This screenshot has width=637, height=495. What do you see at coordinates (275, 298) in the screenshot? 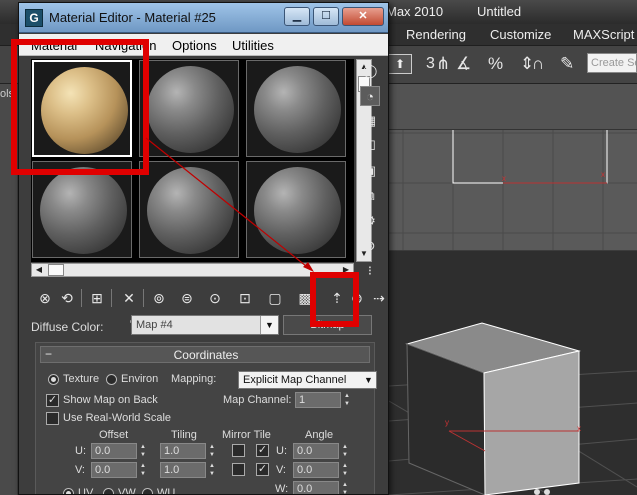
I see `show-end-result-icon: ▢` at bounding box center [275, 298].